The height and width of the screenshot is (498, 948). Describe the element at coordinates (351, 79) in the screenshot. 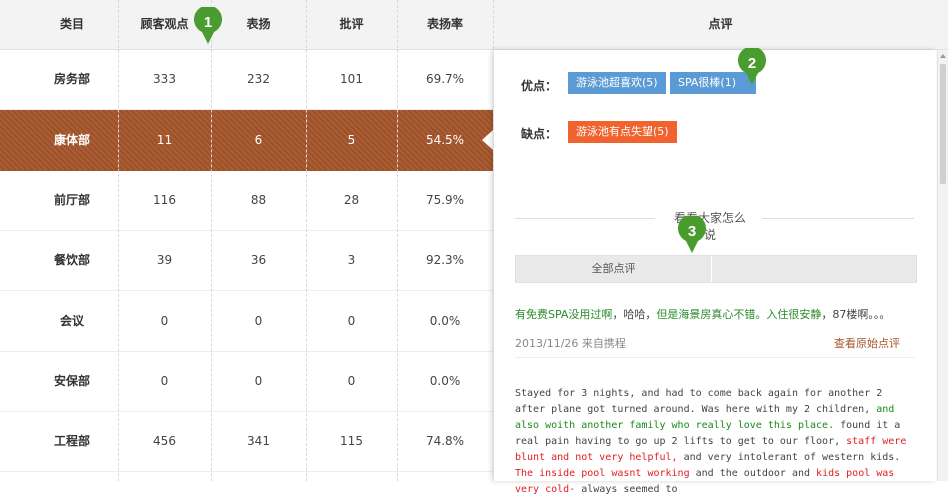

I see `criticism-cell: 101` at that location.